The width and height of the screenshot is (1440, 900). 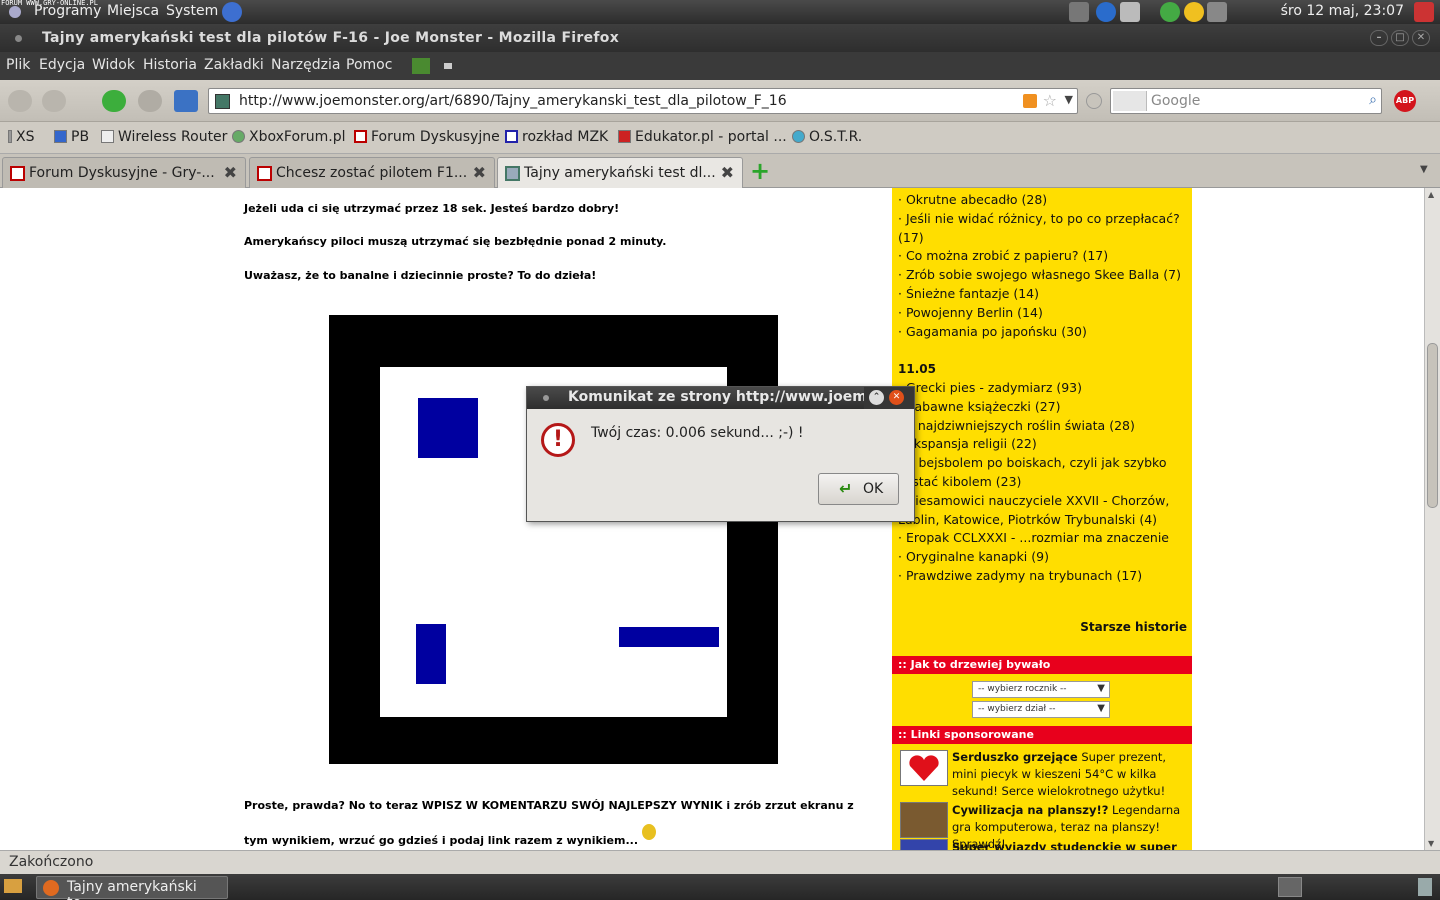 I want to click on menu-history: Historia, so click(x=170, y=65).